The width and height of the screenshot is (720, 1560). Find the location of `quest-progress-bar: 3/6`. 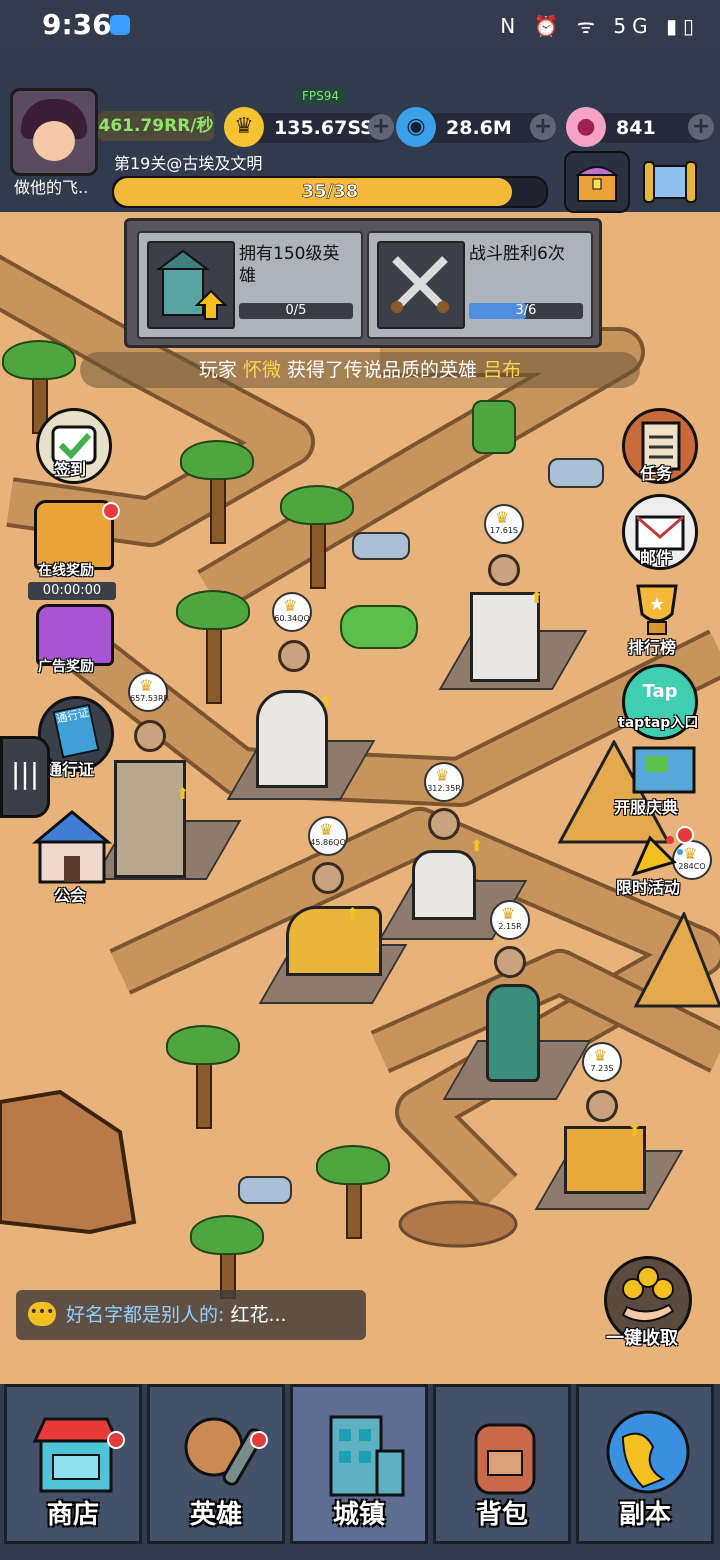

quest-progress-bar: 3/6 is located at coordinates (526, 311).